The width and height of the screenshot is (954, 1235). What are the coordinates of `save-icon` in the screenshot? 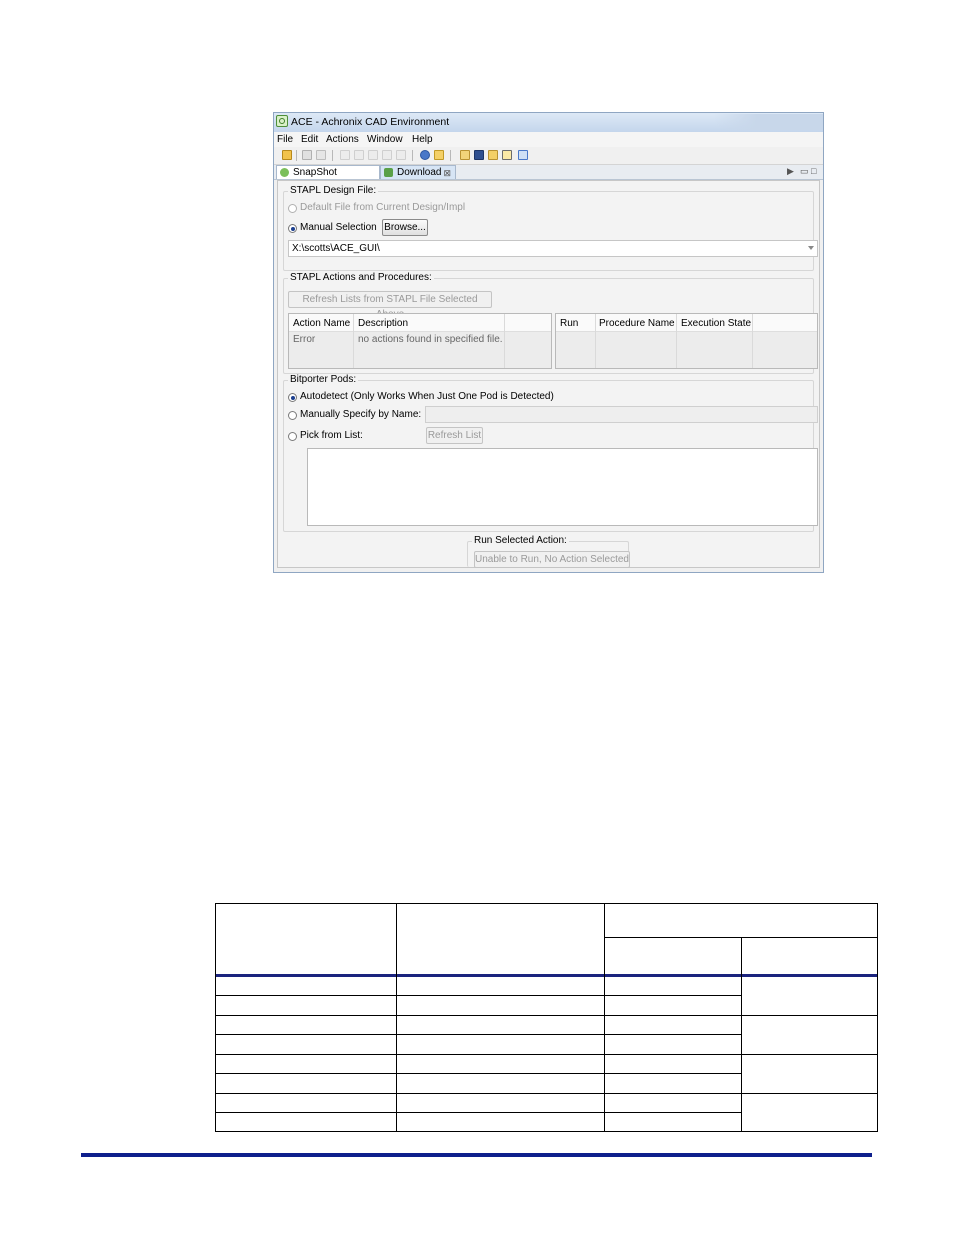 It's located at (307, 155).